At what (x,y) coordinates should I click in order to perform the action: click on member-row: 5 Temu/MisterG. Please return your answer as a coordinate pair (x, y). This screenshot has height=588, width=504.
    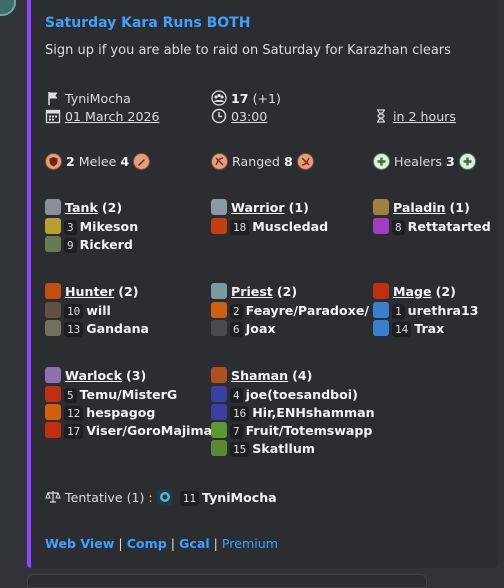
    Looking at the image, I should click on (111, 394).